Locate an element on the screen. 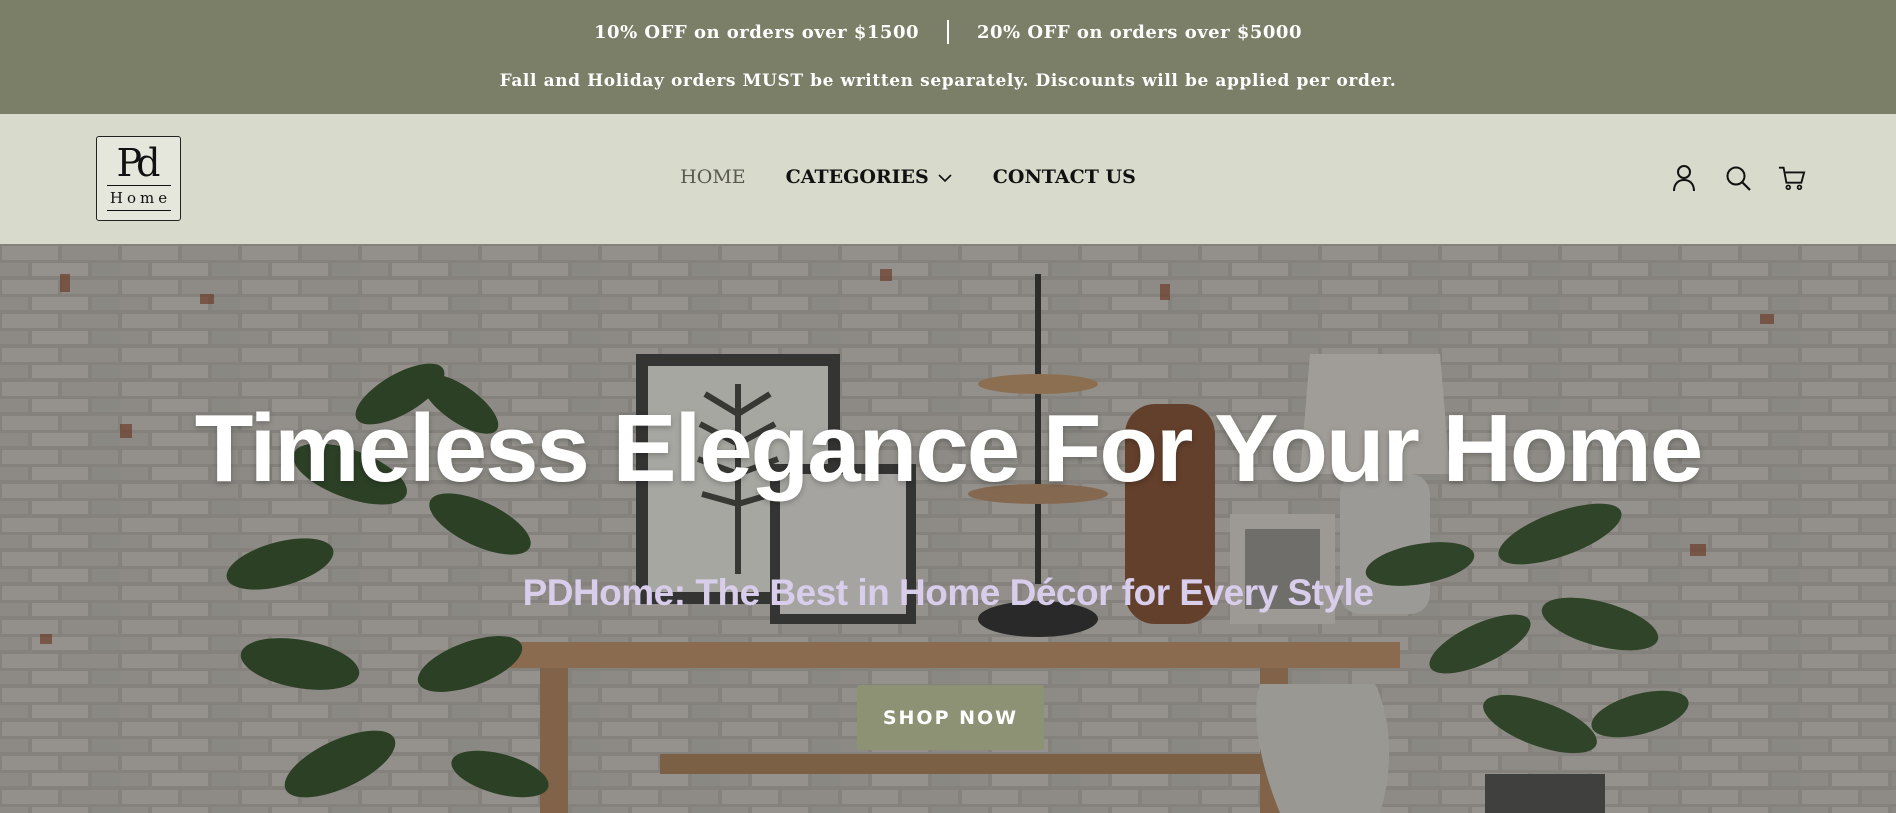 Image resolution: width=1896 pixels, height=813 pixels. nav-item-label: HOME is located at coordinates (713, 177).